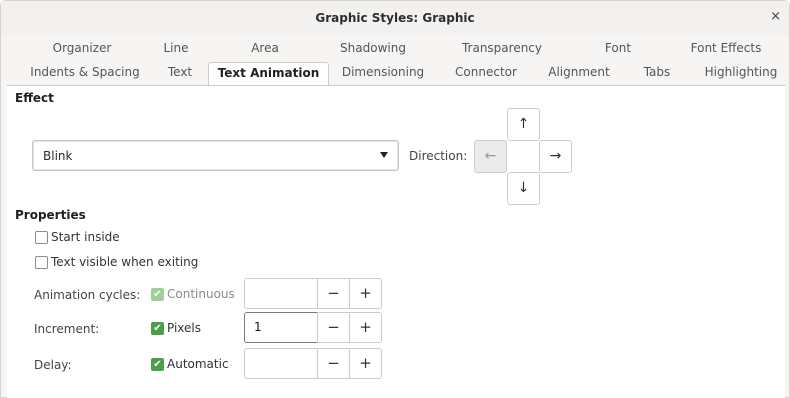  I want to click on delay-spin: − +, so click(314, 363).